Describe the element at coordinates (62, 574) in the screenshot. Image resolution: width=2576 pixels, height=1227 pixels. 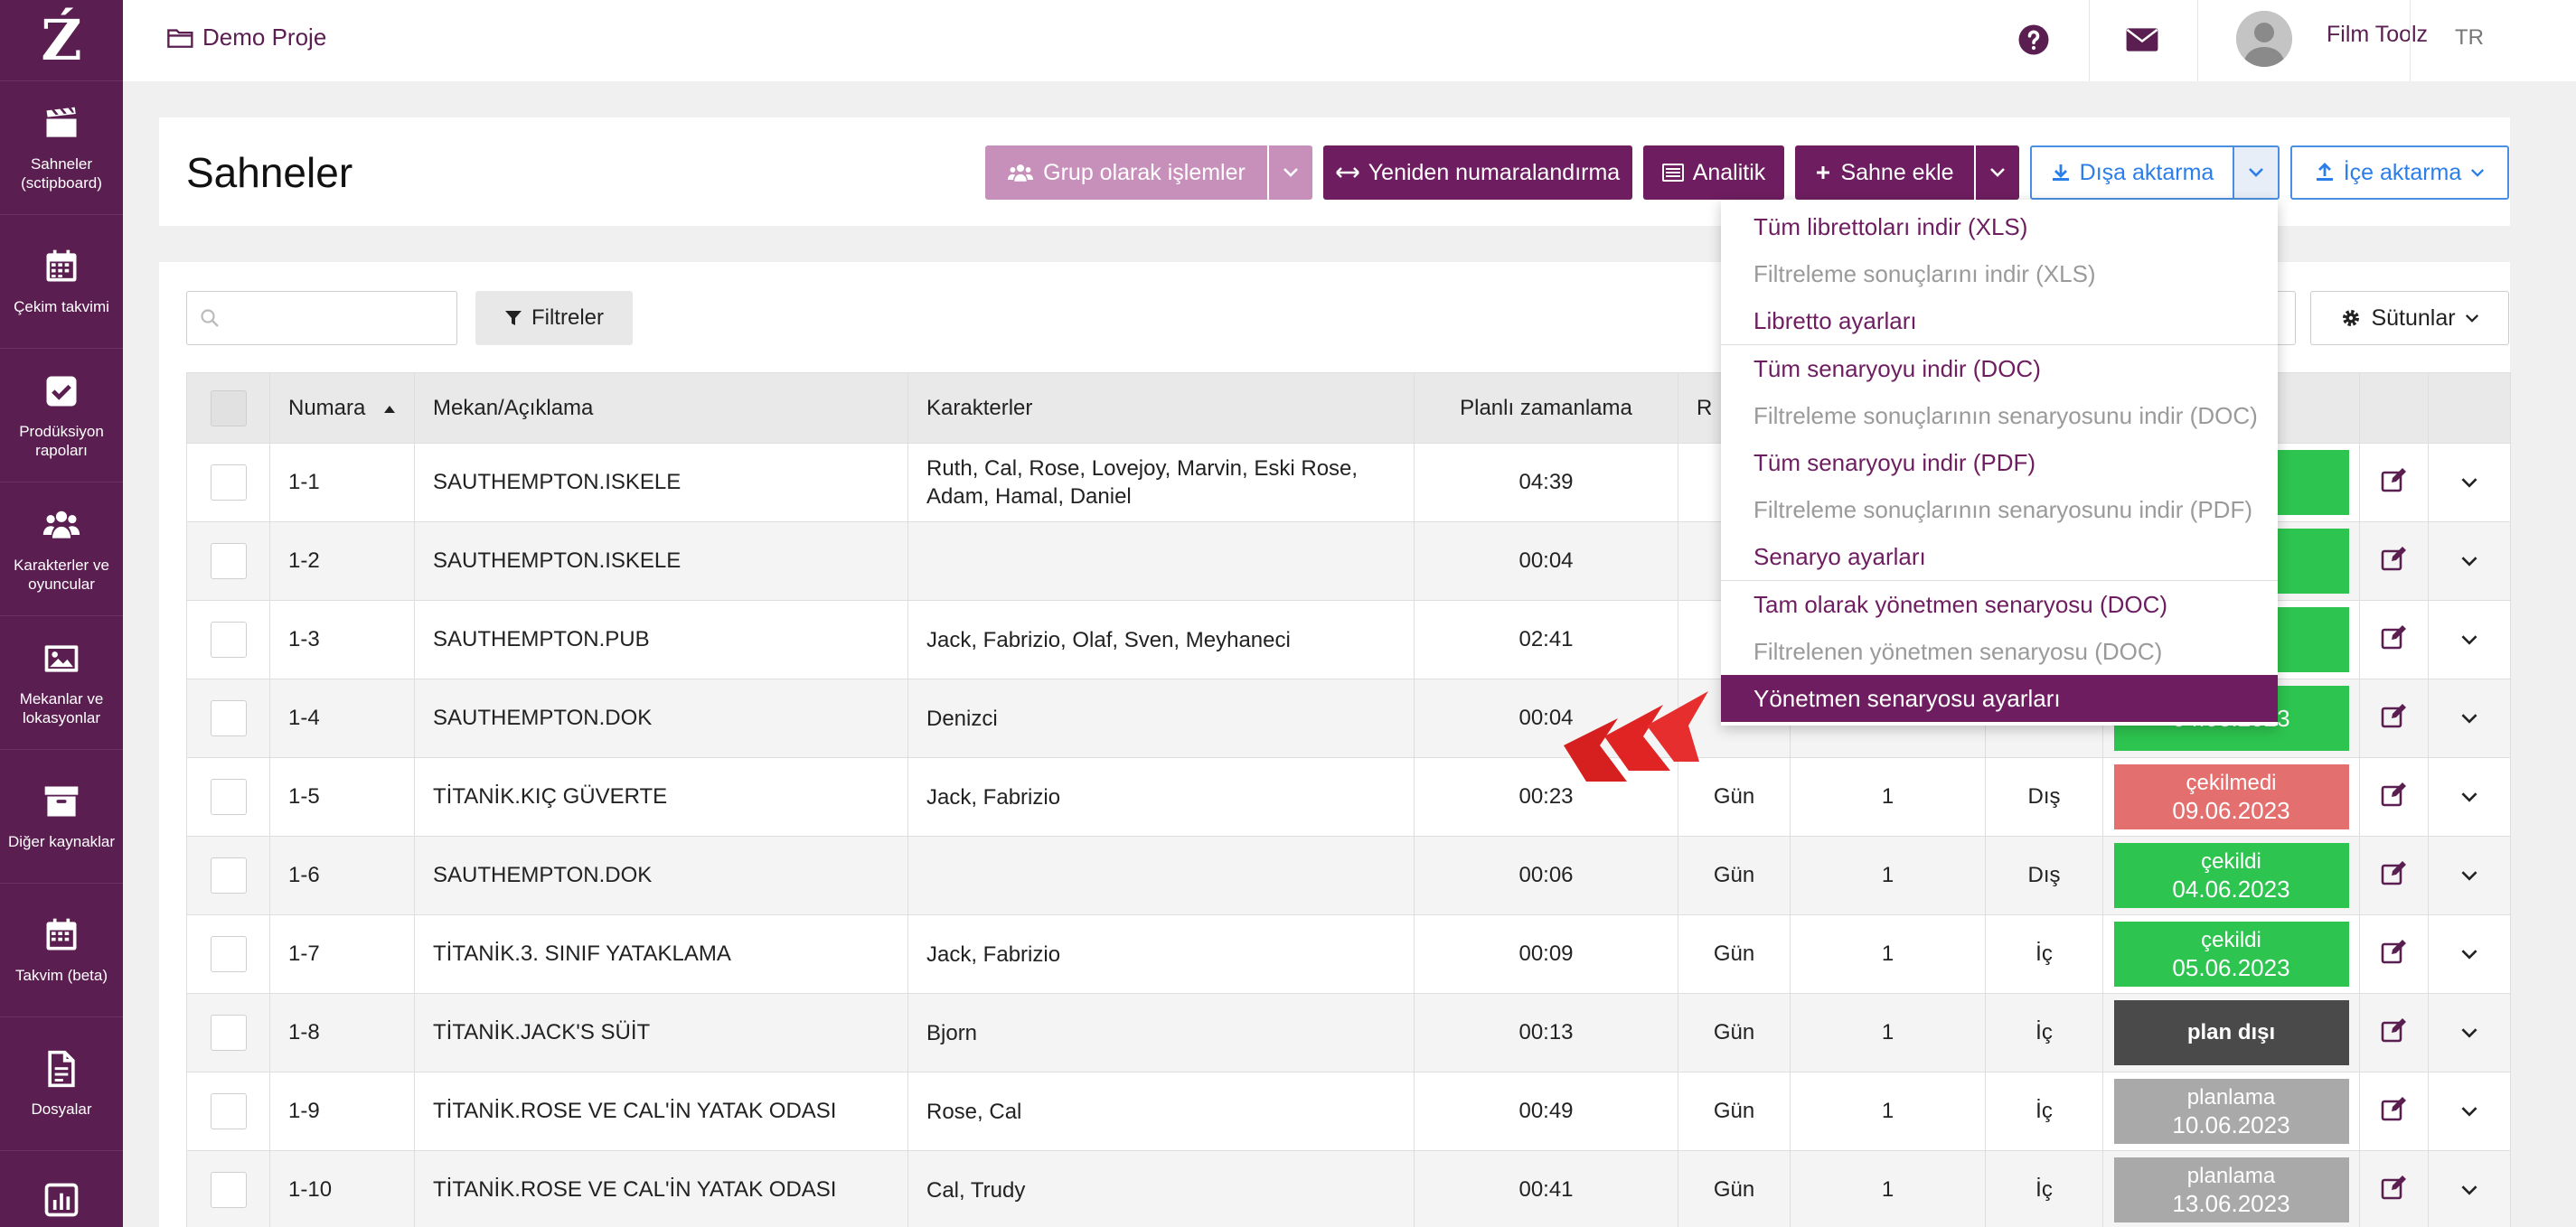
I see `sidebar-item-label: Karakterler ve oyuncular` at that location.